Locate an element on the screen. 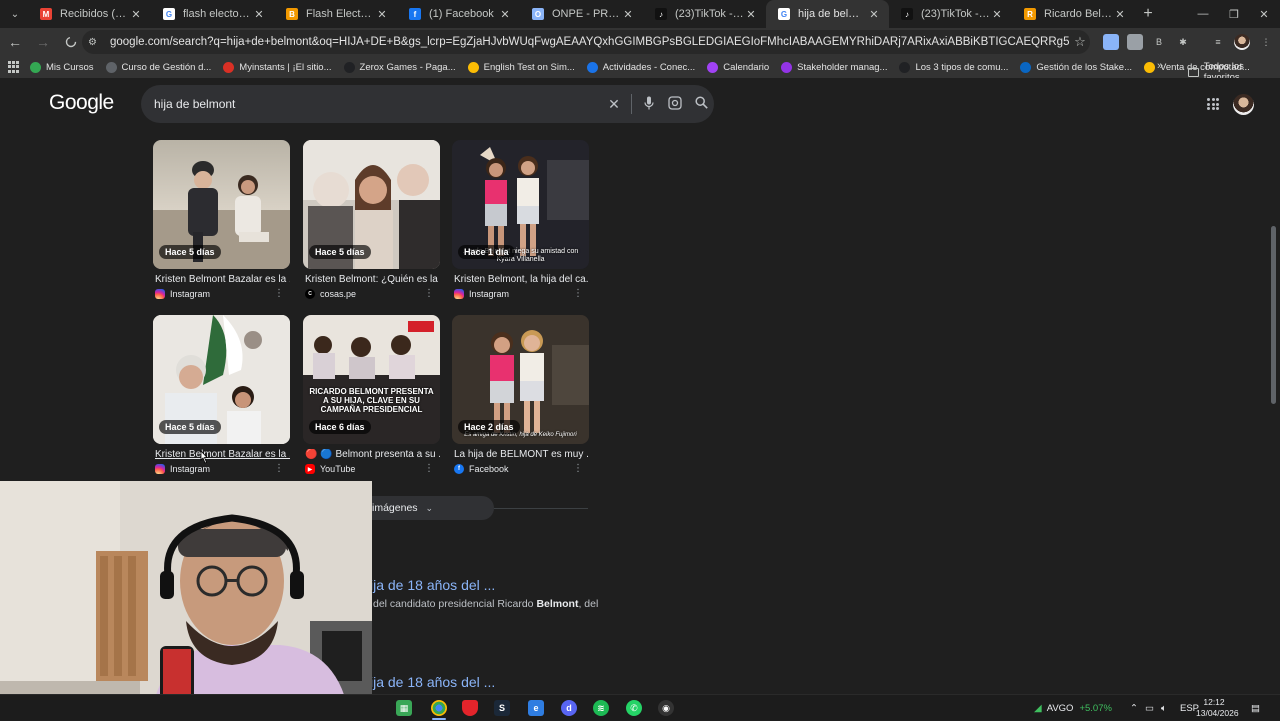 The image size is (1280, 721). extension-b-icon: B is located at coordinates (1159, 42).